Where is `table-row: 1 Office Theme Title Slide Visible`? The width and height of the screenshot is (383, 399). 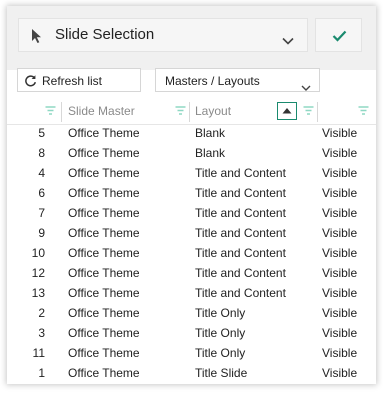
table-row: 1 Office Theme Title Slide Visible is located at coordinates (191, 373).